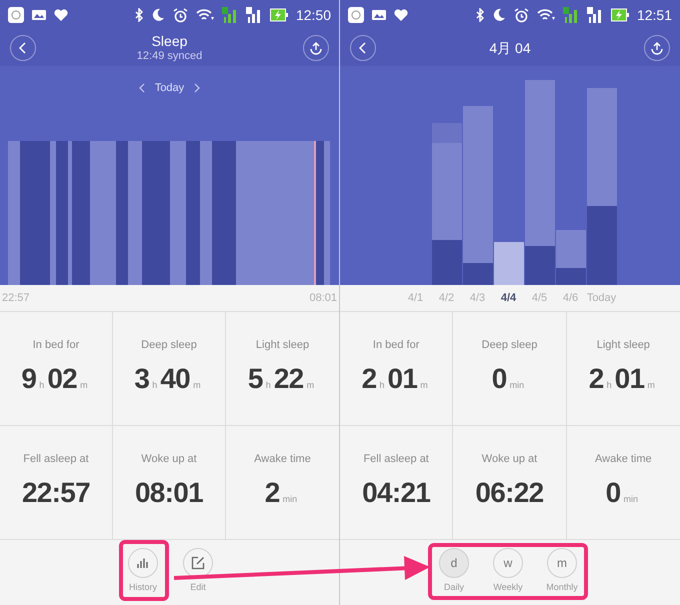 Image resolution: width=680 pixels, height=605 pixels. Describe the element at coordinates (143, 563) in the screenshot. I see `bar-chart-icon` at that location.